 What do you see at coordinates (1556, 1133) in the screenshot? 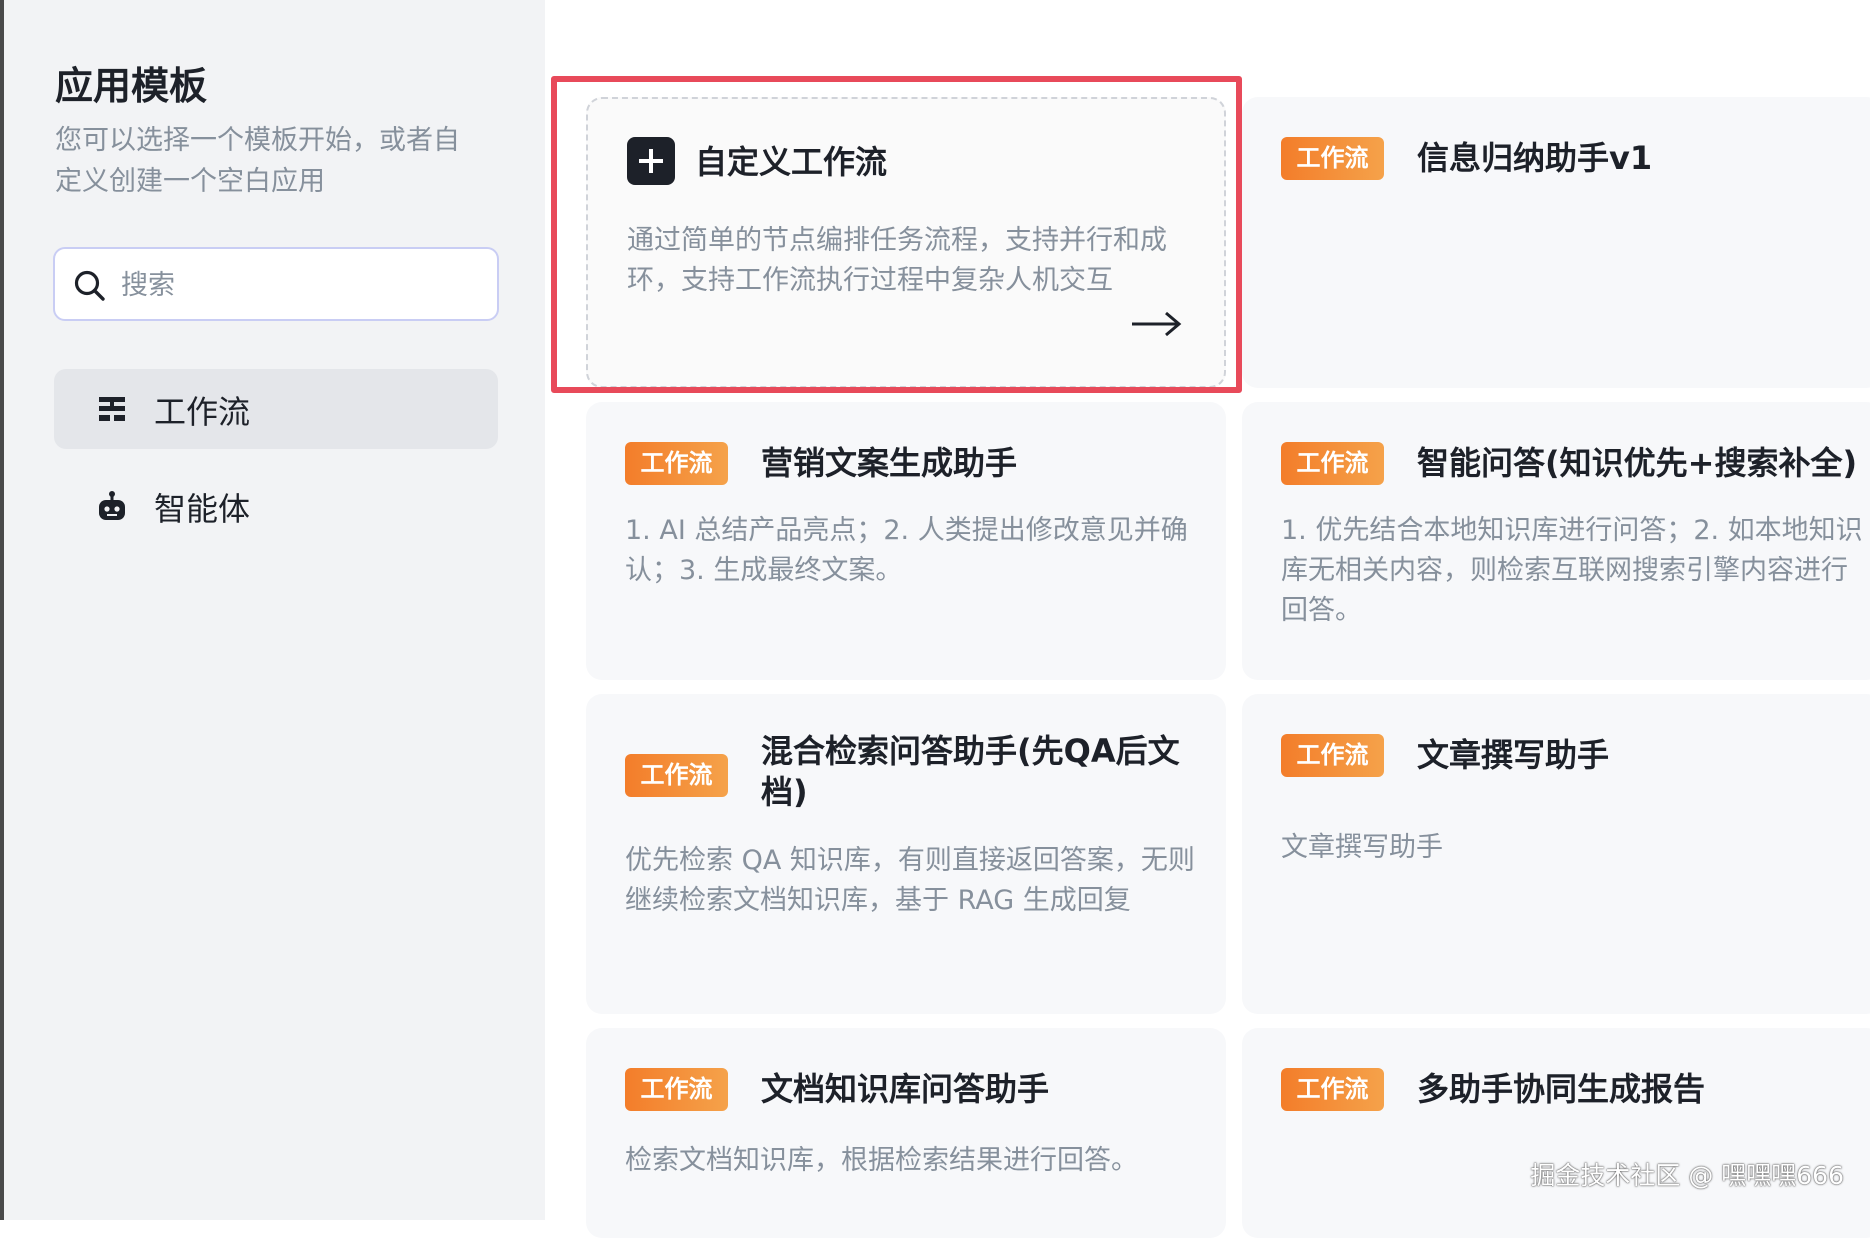
I see `template-card: 工作流 多助手协同生成报告` at bounding box center [1556, 1133].